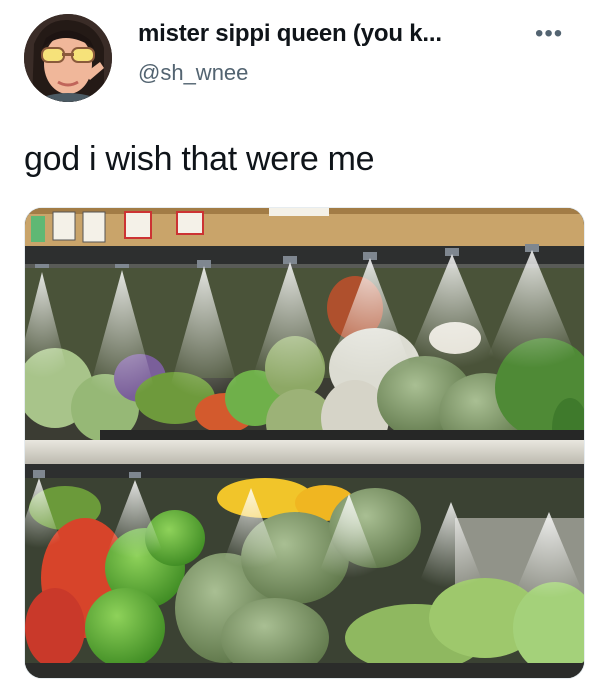 The height and width of the screenshot is (689, 599). What do you see at coordinates (549, 34) in the screenshot?
I see `more-horizontal-icon: •••` at bounding box center [549, 34].